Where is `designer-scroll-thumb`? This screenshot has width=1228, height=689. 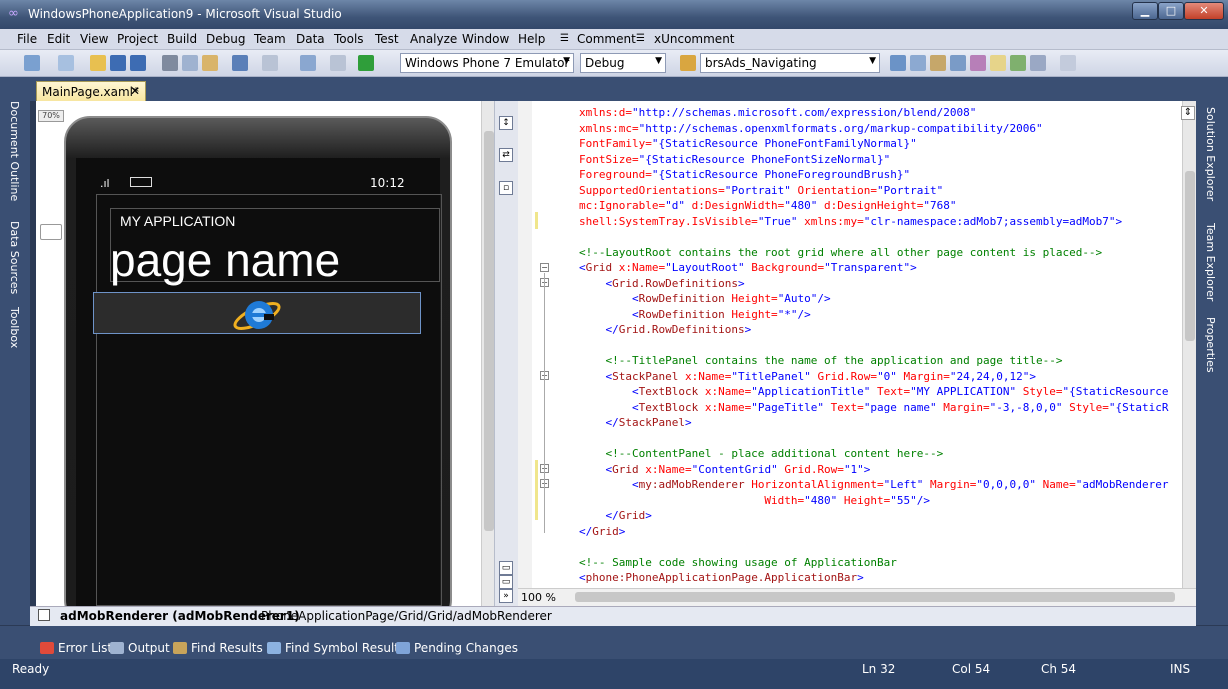 designer-scroll-thumb is located at coordinates (489, 331).